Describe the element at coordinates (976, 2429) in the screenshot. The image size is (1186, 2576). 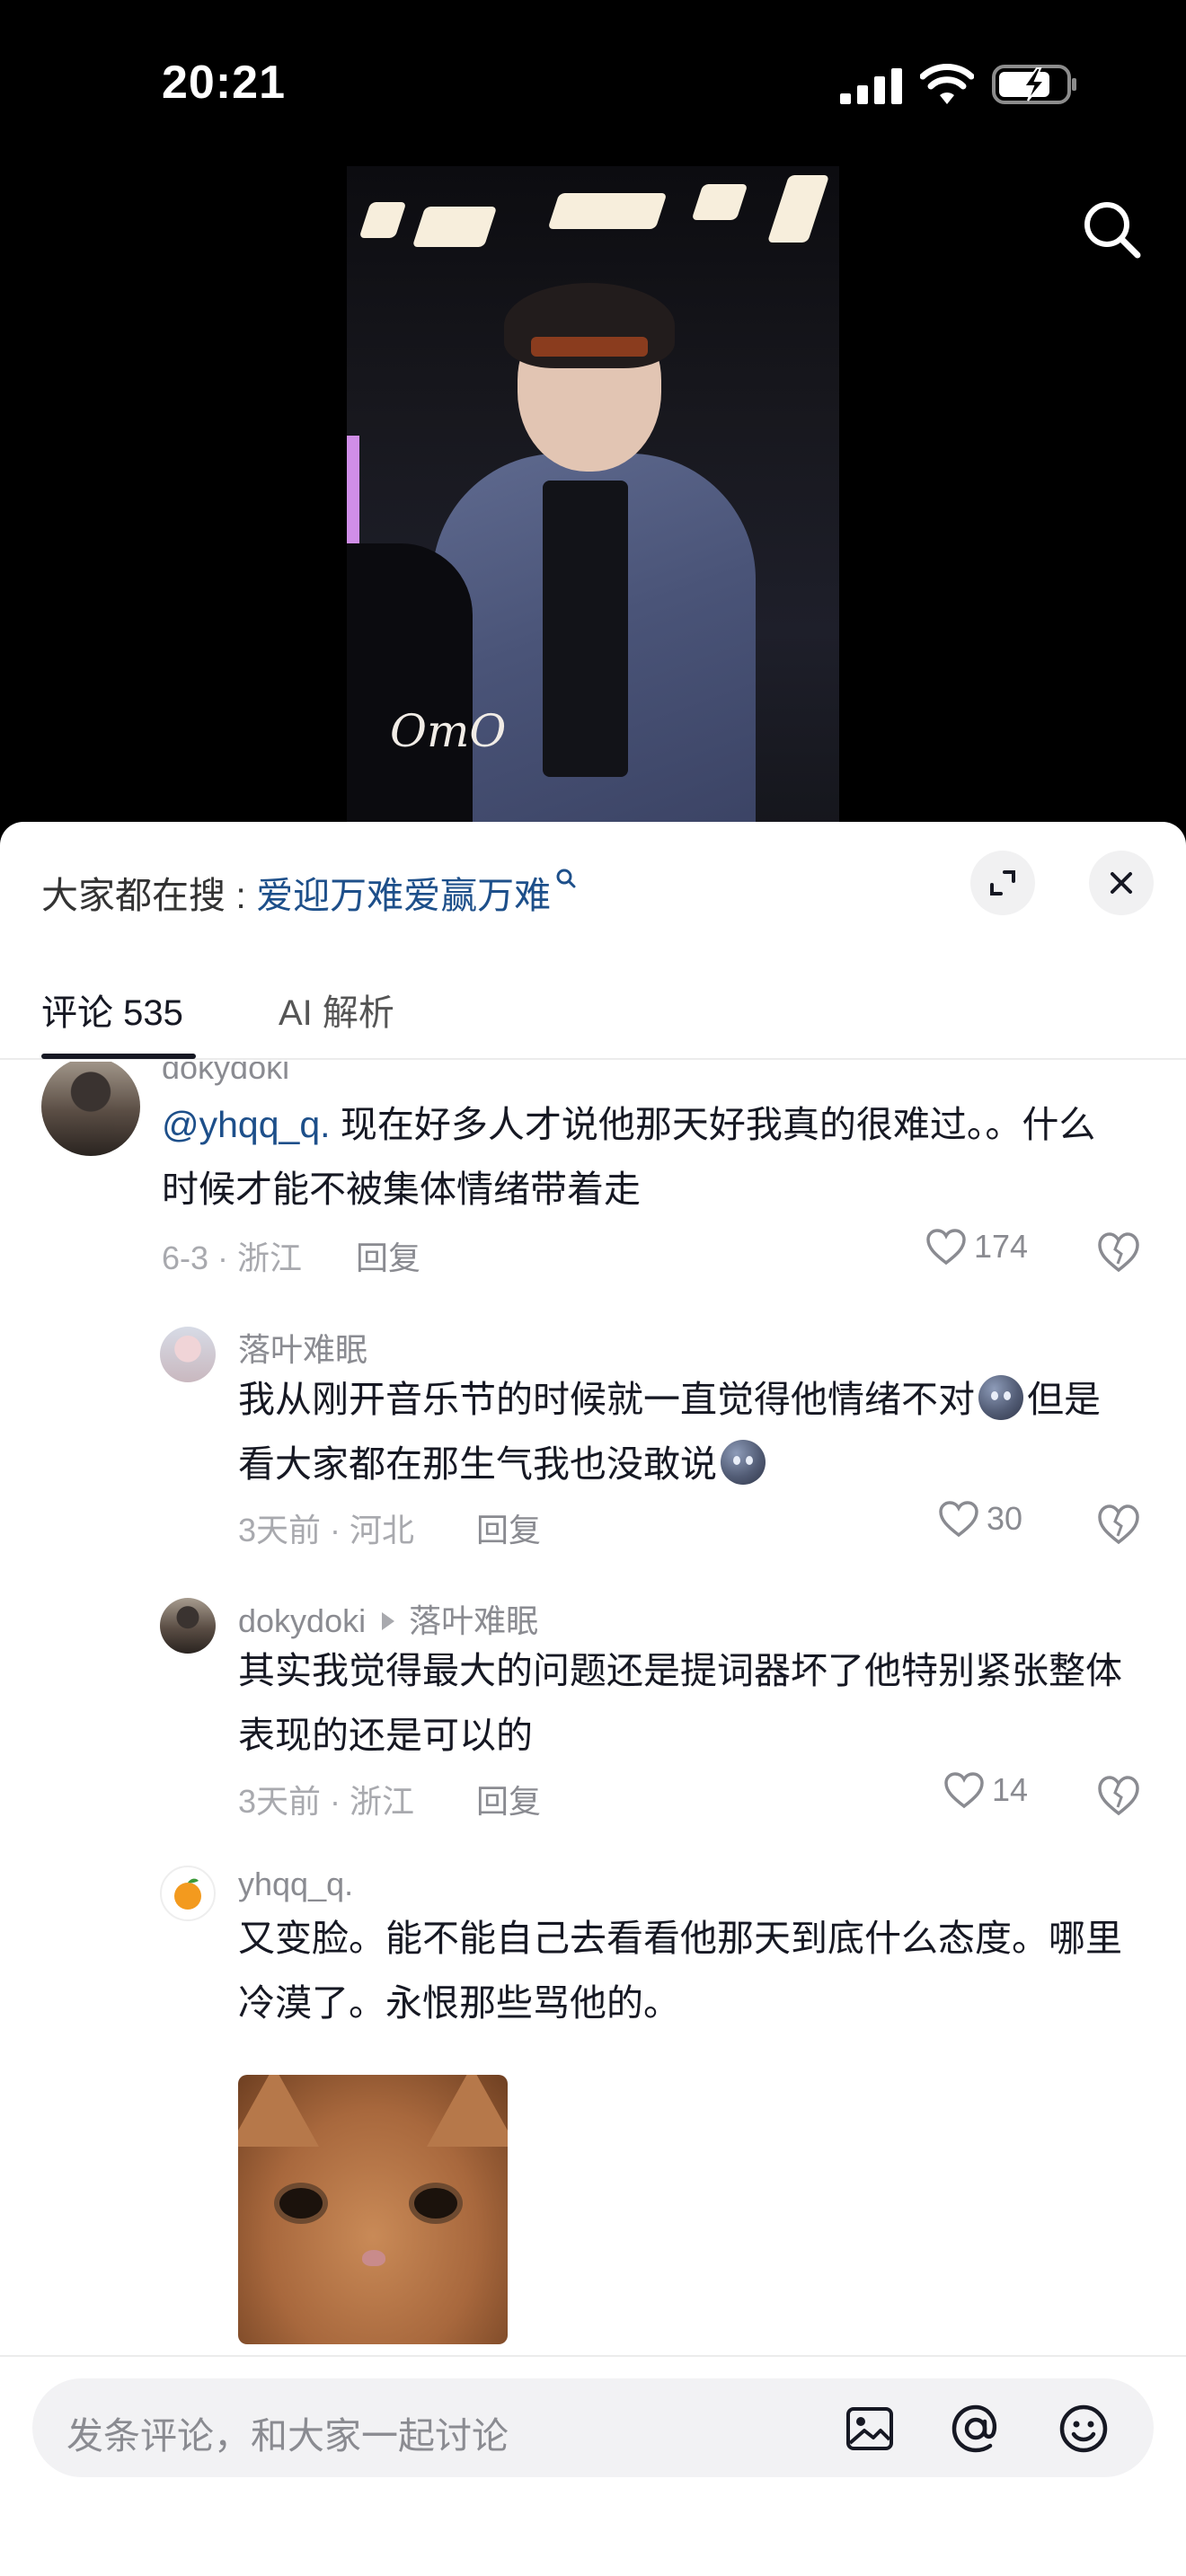
I see `mention-at-icon` at that location.